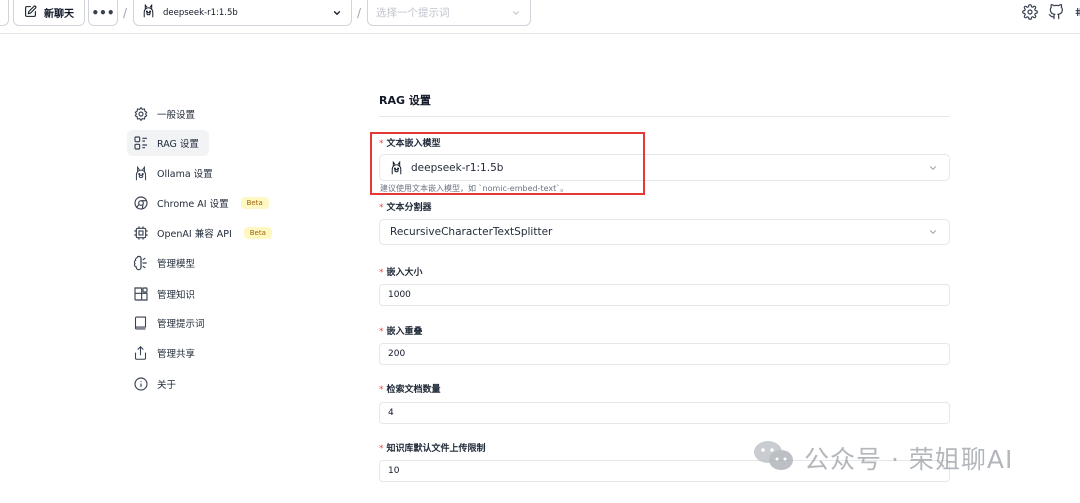 Image resolution: width=1080 pixels, height=503 pixels. Describe the element at coordinates (413, 144) in the screenshot. I see `embedding-model-label-text: 文本嵌入模型` at that location.